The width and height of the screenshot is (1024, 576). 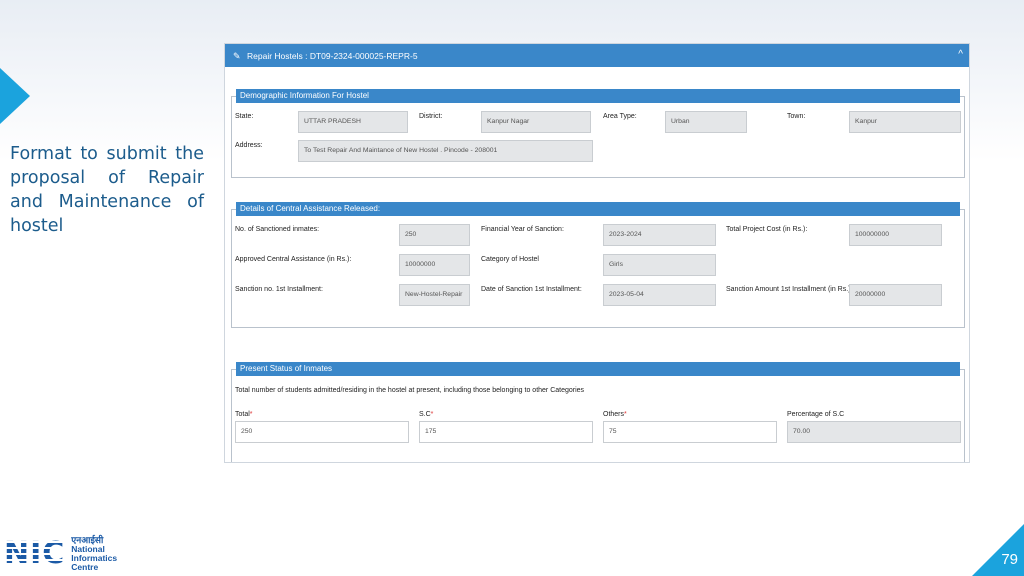 I want to click on page-number: 79, so click(x=1009, y=559).